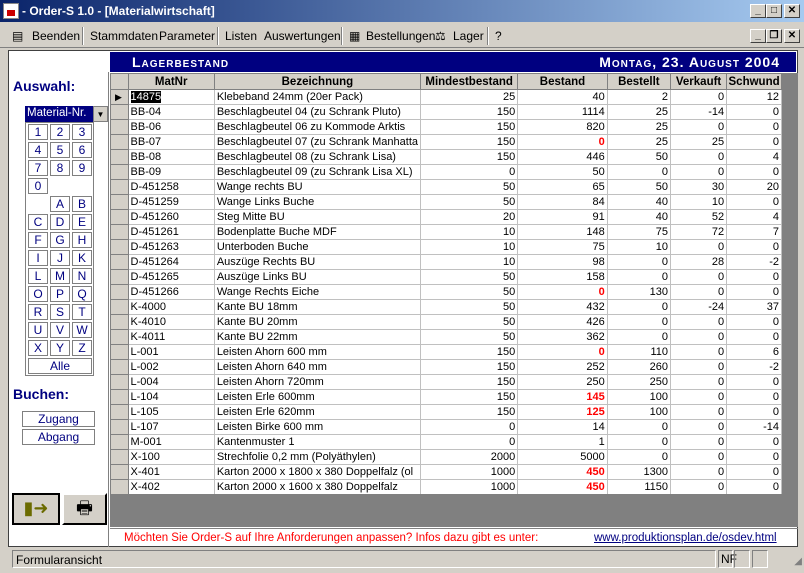 The image size is (804, 573). I want to click on cell-matnr: D-451263, so click(171, 247).